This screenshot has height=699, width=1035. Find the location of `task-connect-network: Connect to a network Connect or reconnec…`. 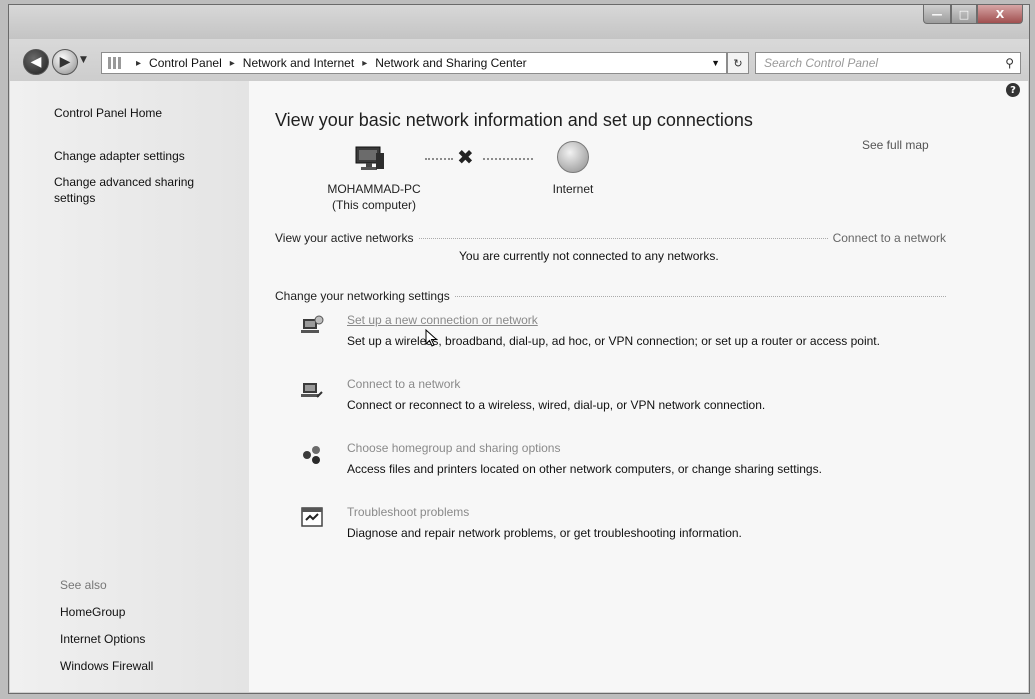

task-connect-network: Connect to a network Connect or reconnec… is located at coordinates (629, 397).